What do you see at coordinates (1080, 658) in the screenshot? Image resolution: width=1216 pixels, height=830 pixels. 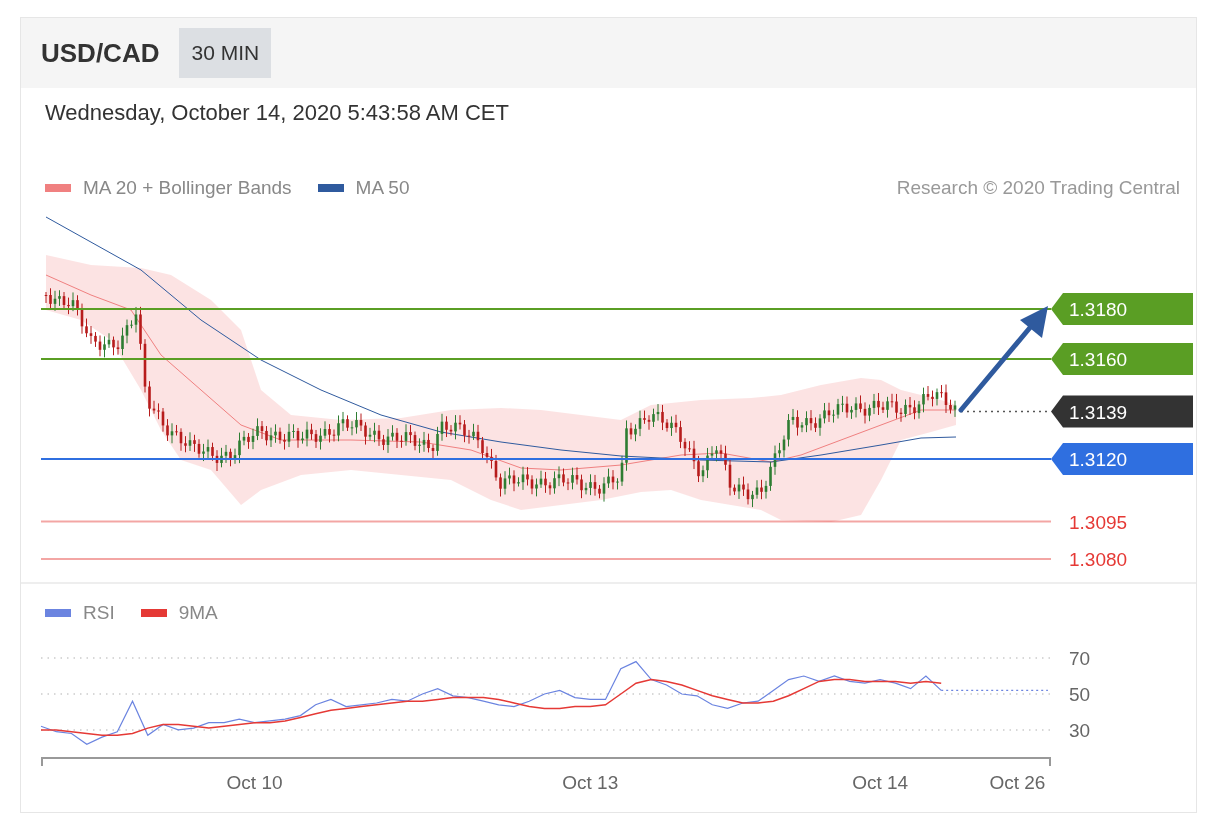 I see `y-tick-label: 70` at bounding box center [1080, 658].